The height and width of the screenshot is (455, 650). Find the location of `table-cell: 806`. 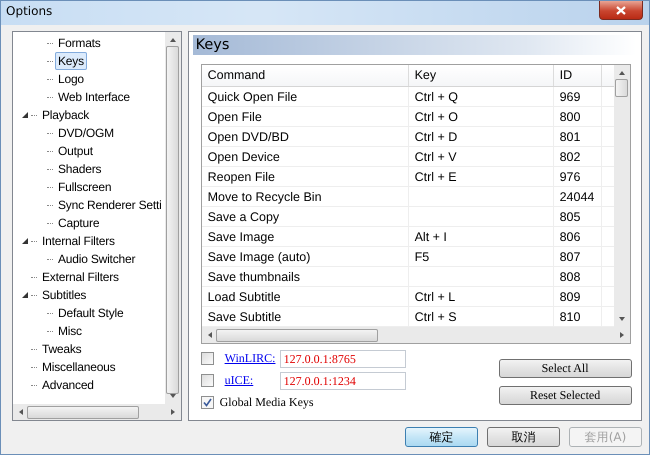

table-cell: 806 is located at coordinates (578, 236).